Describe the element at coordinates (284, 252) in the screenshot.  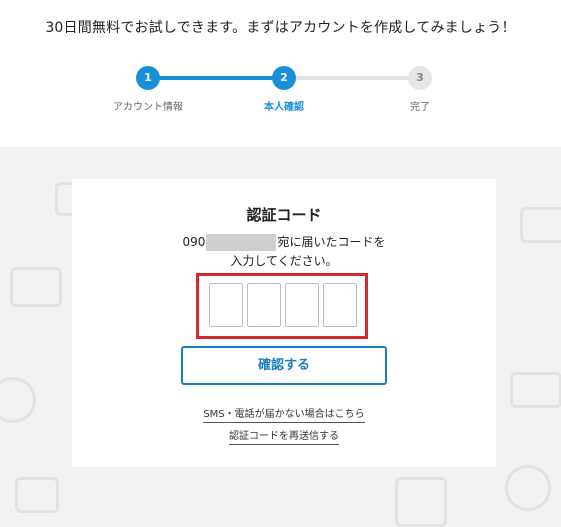
I see `verification-message: 090 宛に届いたコードを 入力してください。` at that location.